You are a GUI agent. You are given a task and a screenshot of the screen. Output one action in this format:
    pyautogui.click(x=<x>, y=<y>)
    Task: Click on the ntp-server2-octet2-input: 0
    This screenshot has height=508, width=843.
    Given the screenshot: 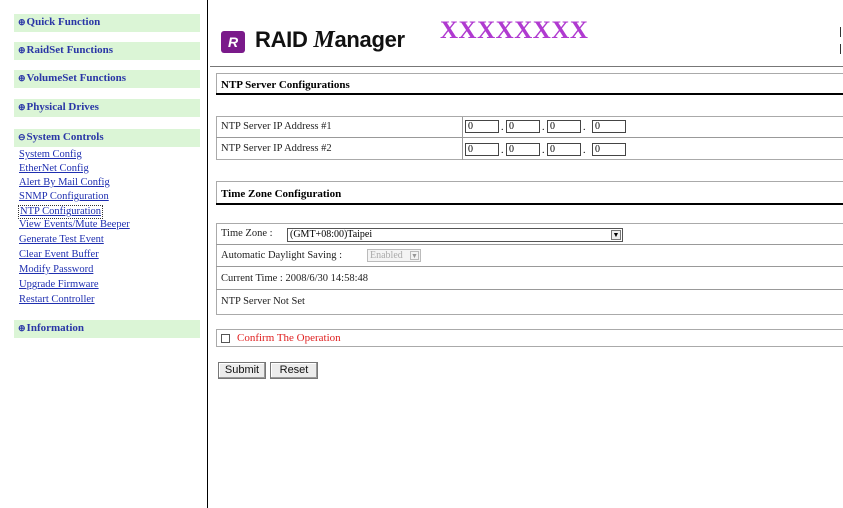 What is the action you would take?
    pyautogui.click(x=523, y=149)
    